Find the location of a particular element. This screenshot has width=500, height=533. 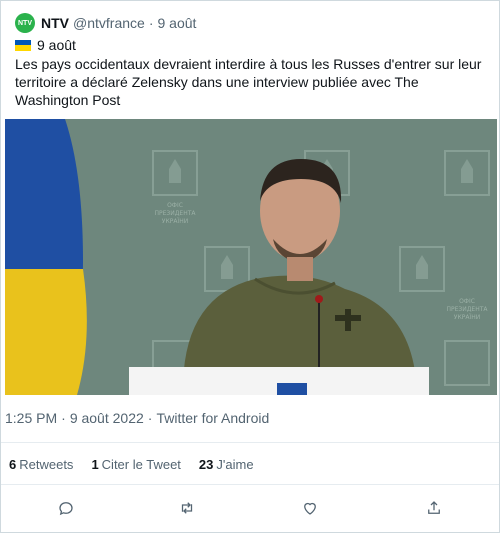

ukraine-flag-icon is located at coordinates (23, 45).